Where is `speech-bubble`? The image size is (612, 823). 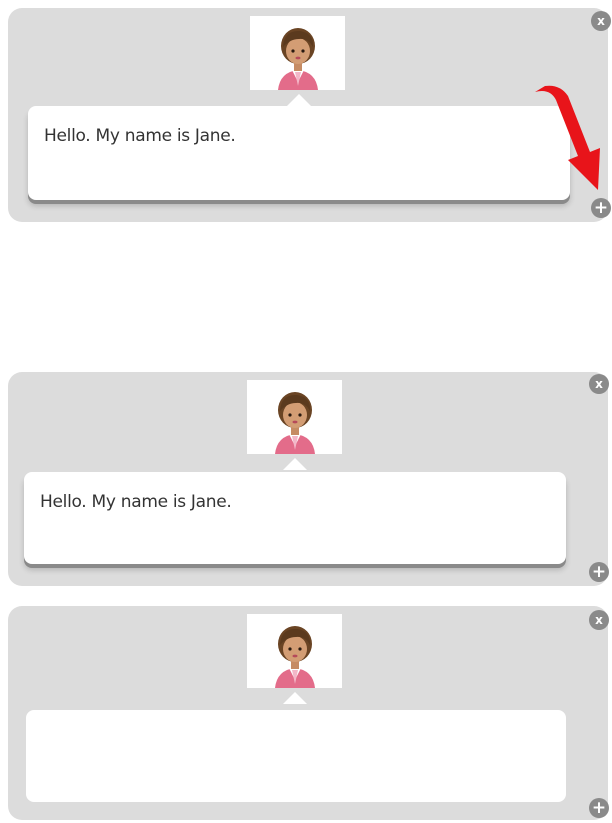 speech-bubble is located at coordinates (296, 756).